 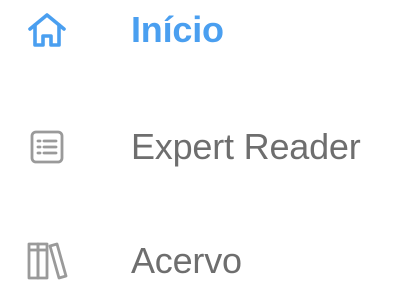 What do you see at coordinates (177, 29) in the screenshot?
I see `sidebar-item-label: Início` at bounding box center [177, 29].